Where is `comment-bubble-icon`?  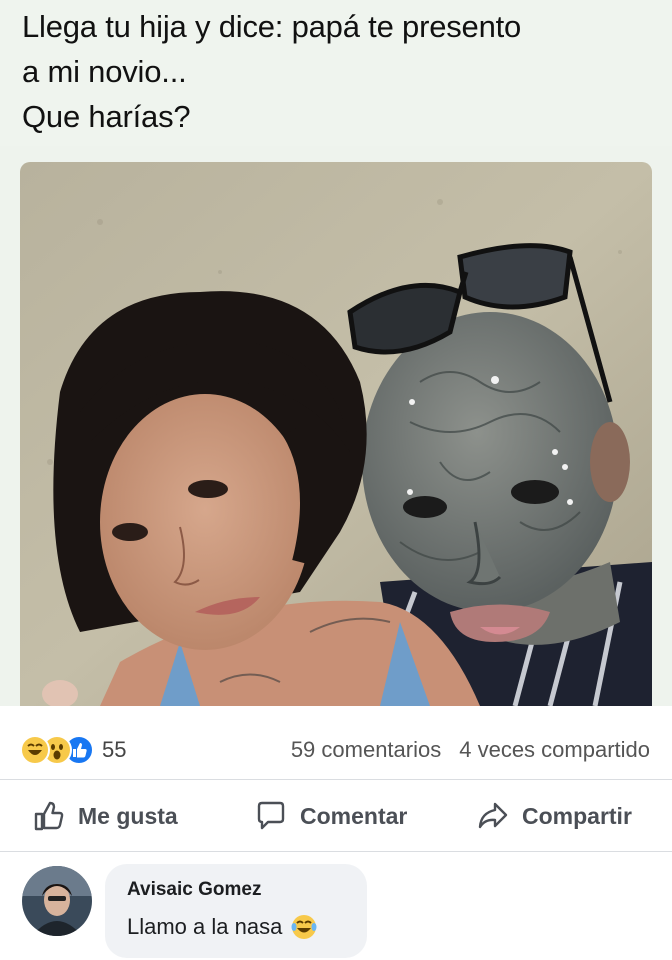 comment-bubble-icon is located at coordinates (271, 815).